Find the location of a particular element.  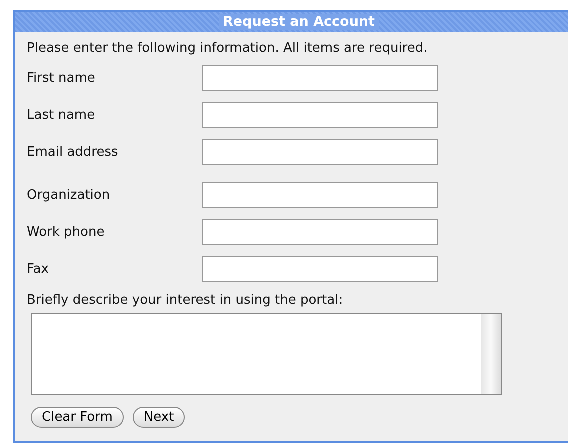

field-label: Briefly describe your interest in using the portal: is located at coordinates (185, 300).